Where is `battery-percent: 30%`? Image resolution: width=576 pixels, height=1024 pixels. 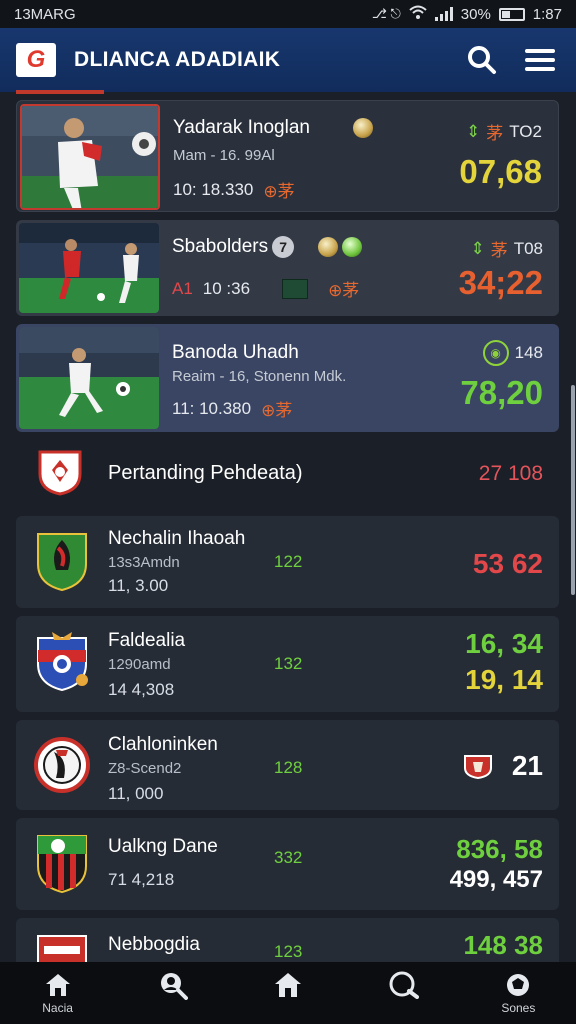
battery-percent: 30% is located at coordinates (475, 14).